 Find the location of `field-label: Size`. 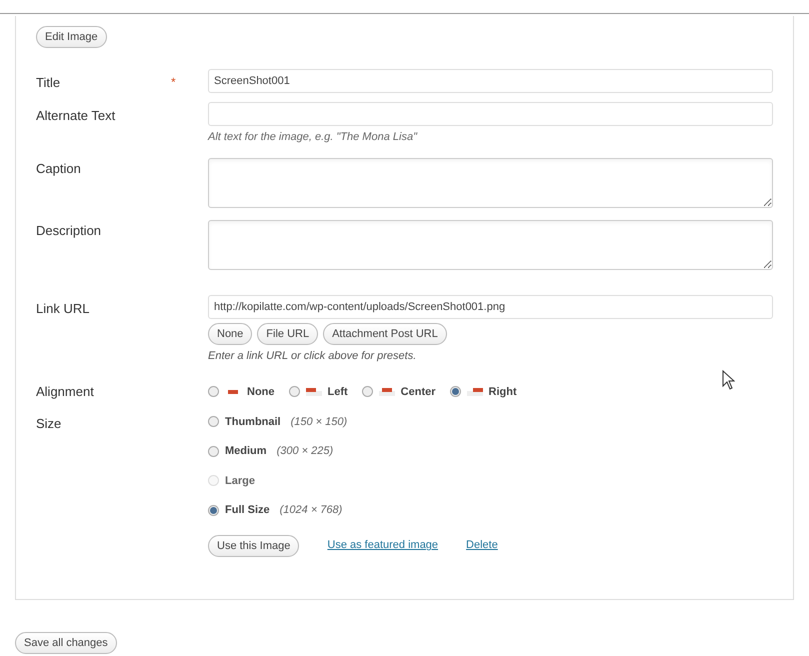

field-label: Size is located at coordinates (49, 423).